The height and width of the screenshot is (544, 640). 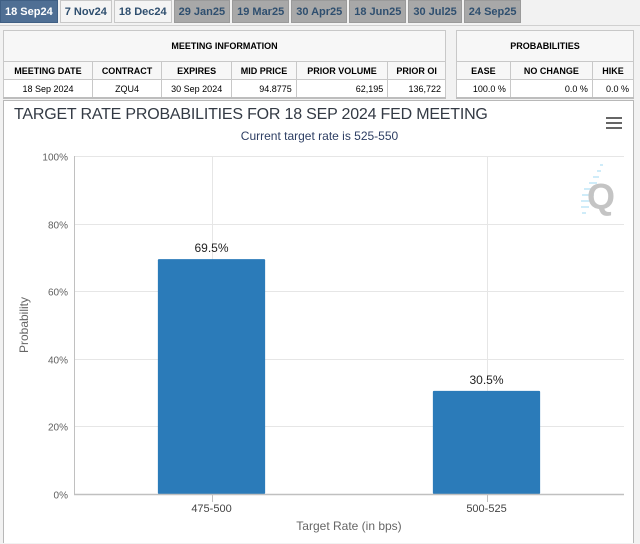 What do you see at coordinates (614, 123) in the screenshot?
I see `hamburger-menu-icon` at bounding box center [614, 123].